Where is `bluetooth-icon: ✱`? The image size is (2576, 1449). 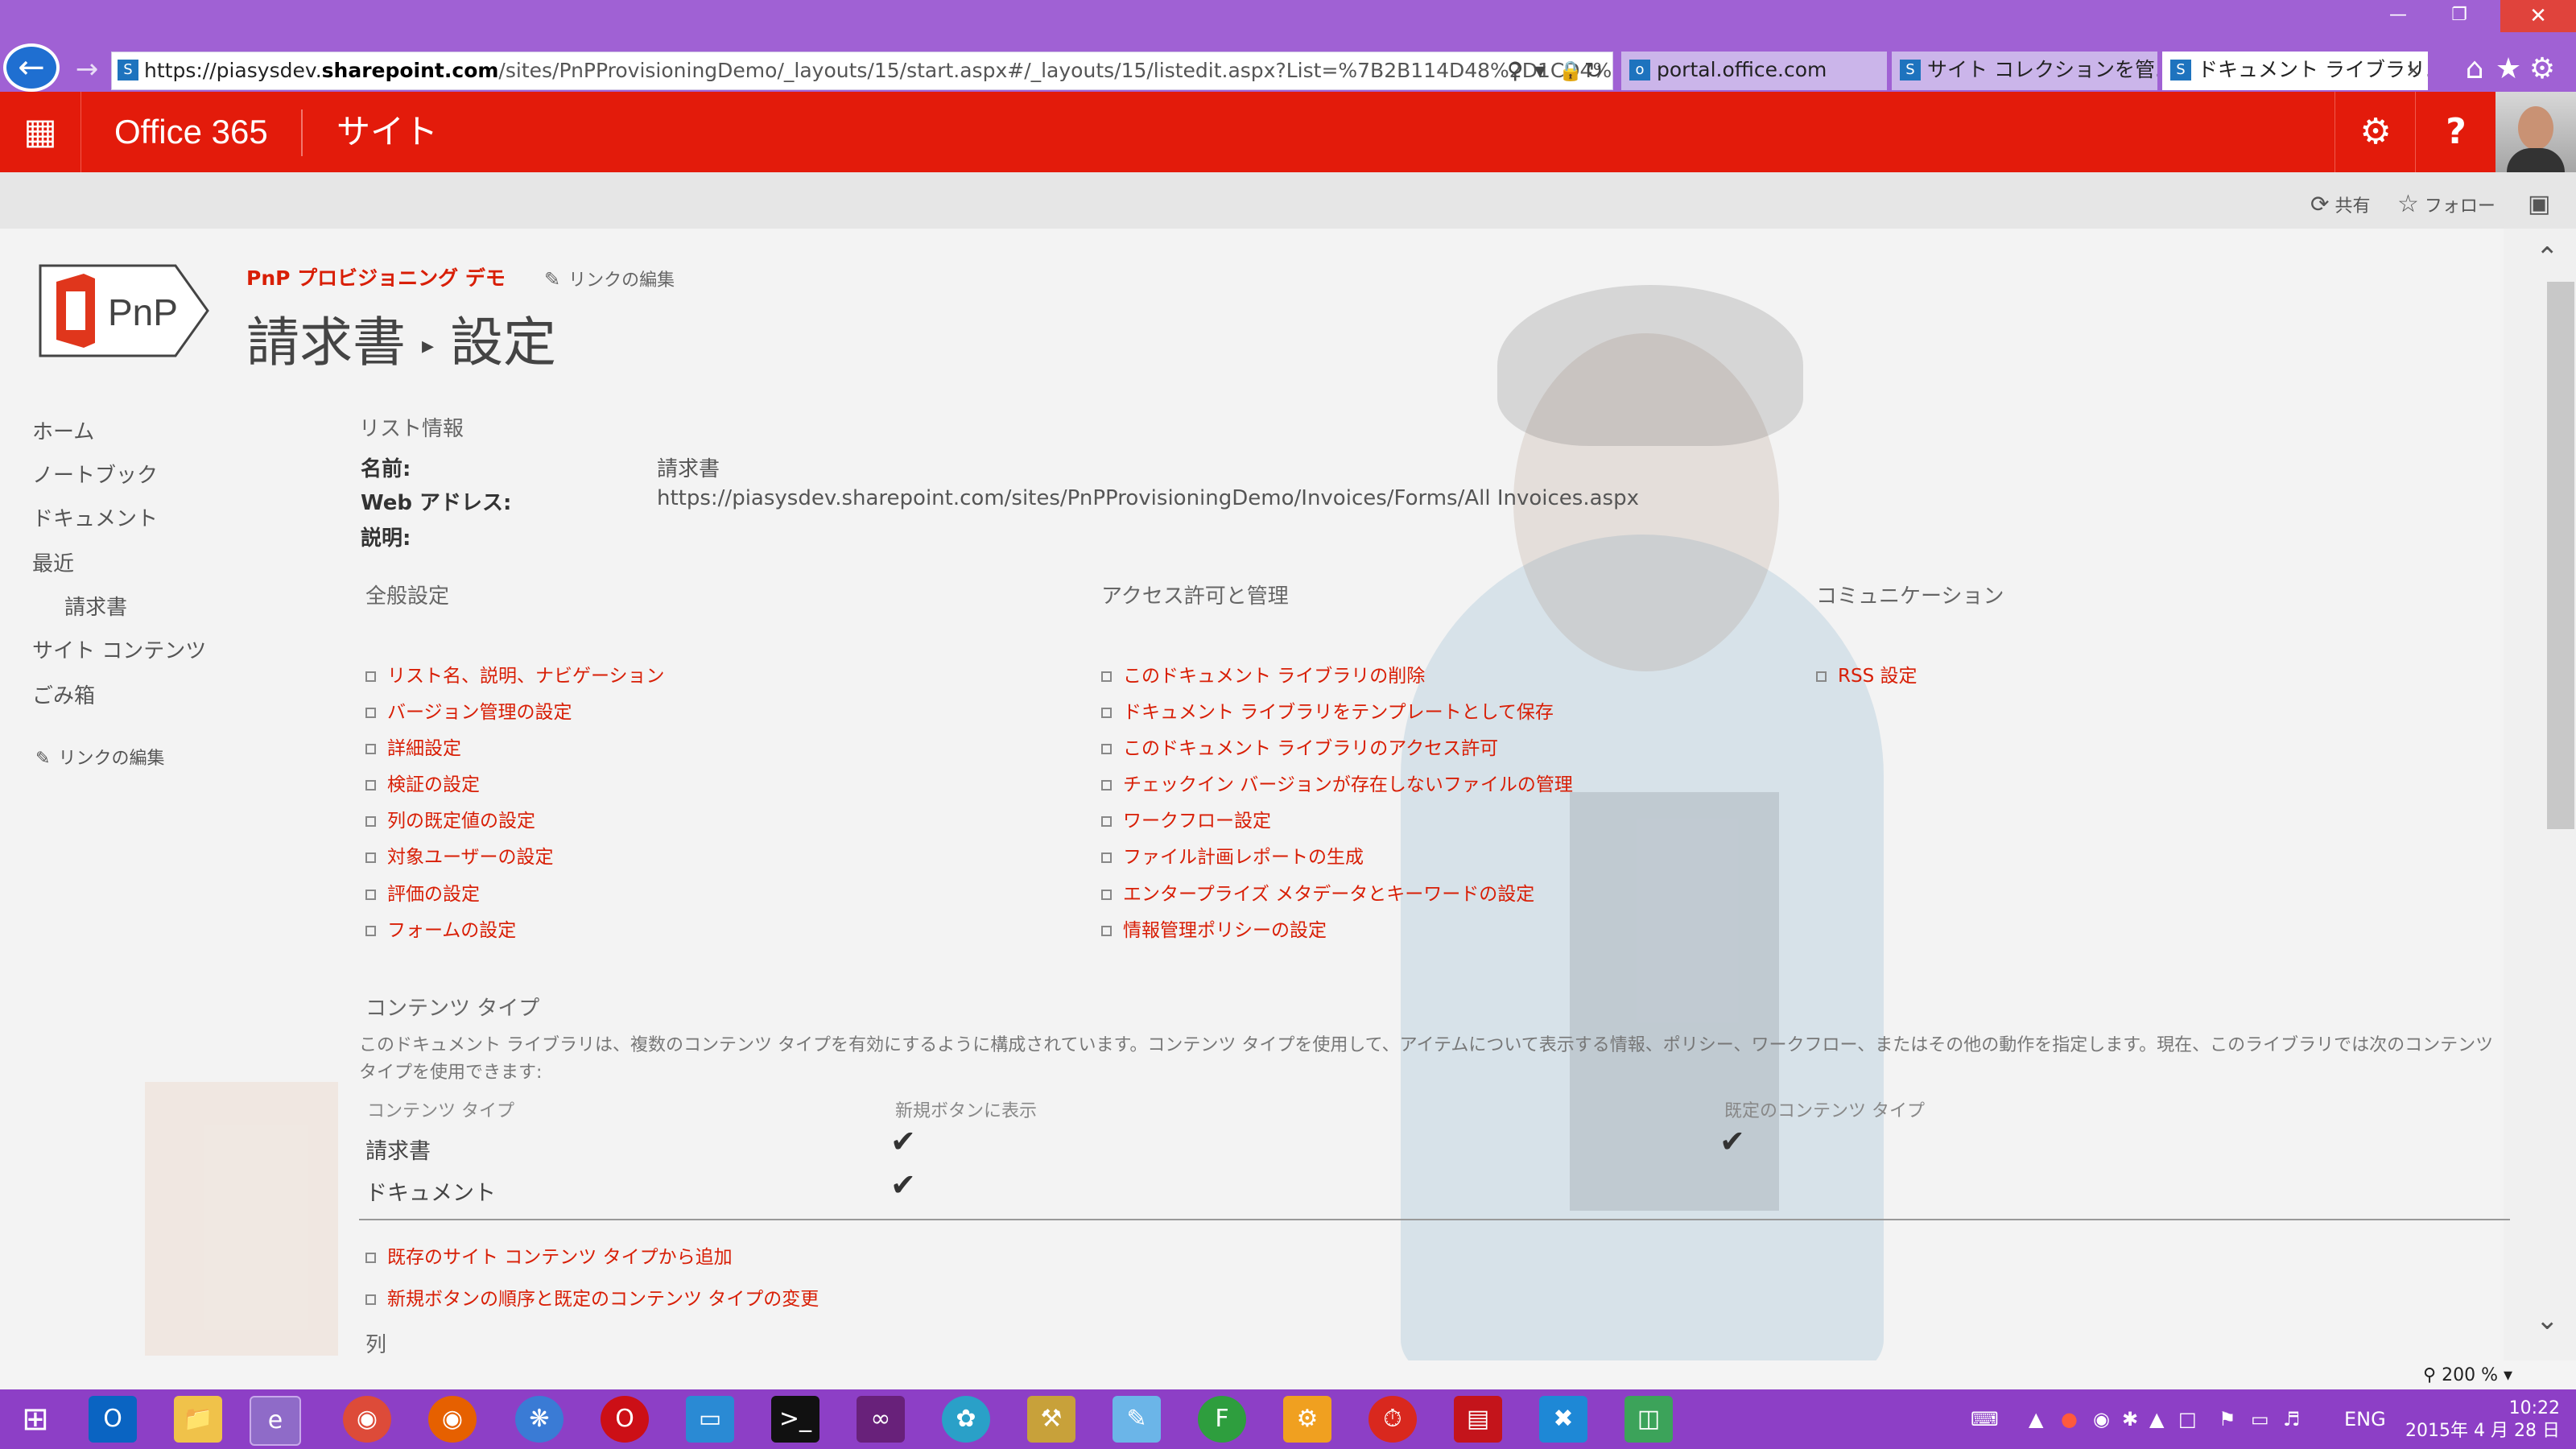 bluetooth-icon: ✱ is located at coordinates (2130, 1419).